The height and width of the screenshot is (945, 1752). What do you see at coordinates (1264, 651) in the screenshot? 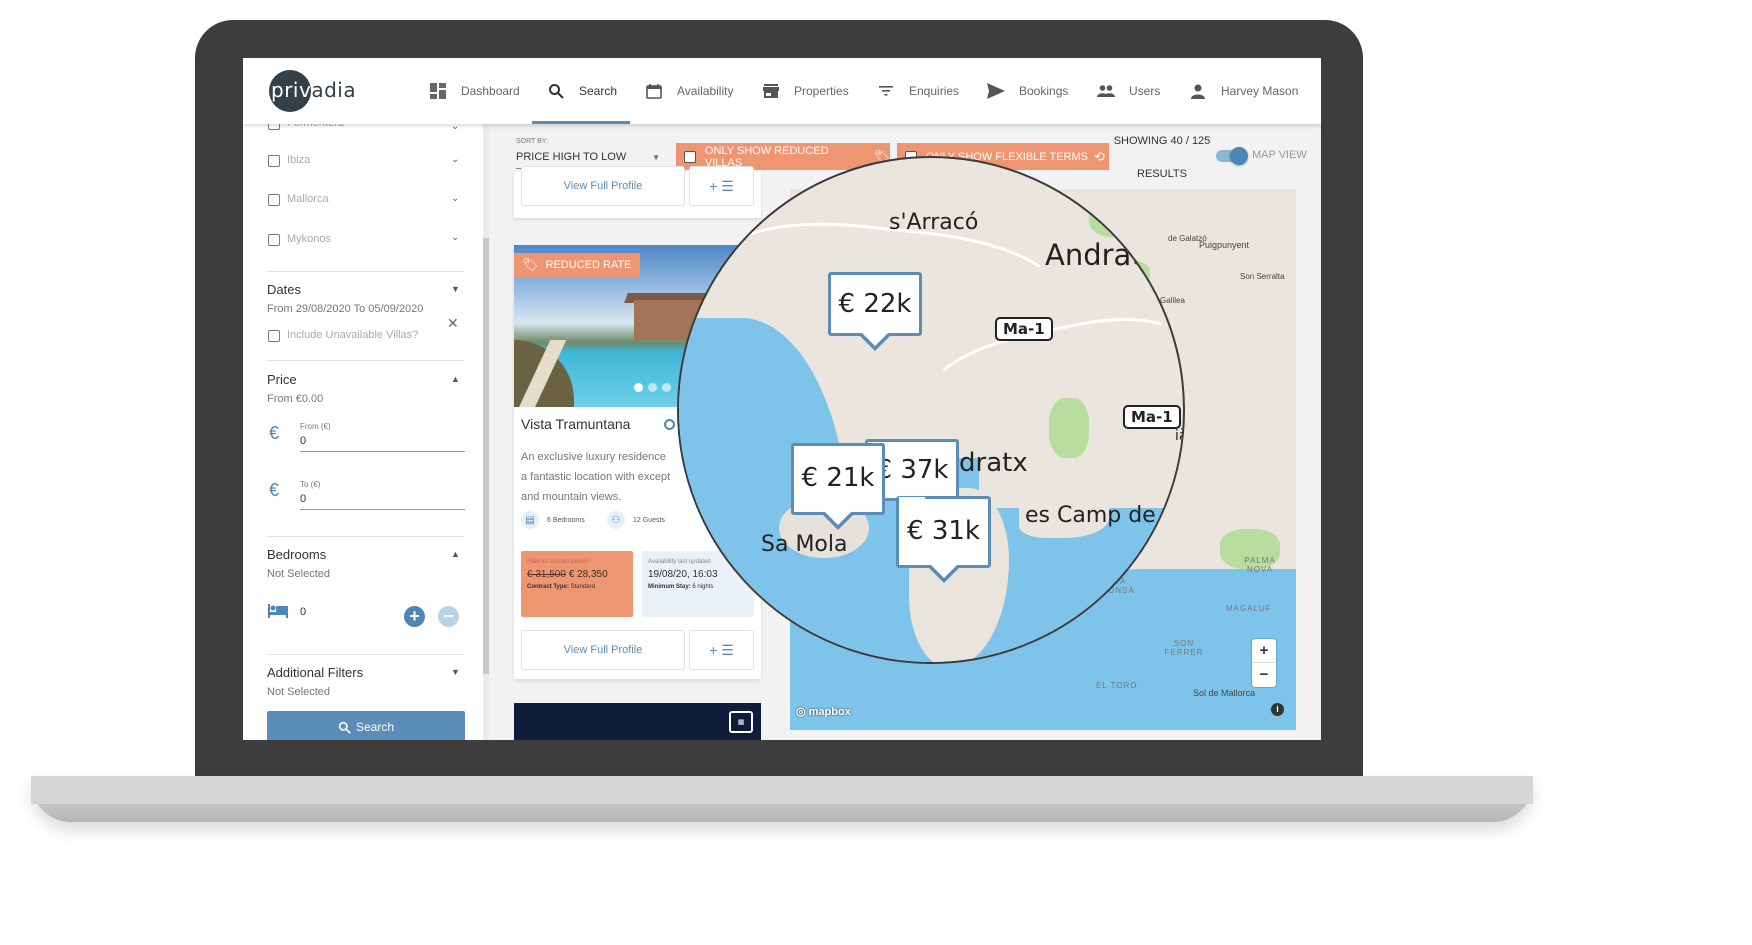
I see `zoom-in-button: +` at bounding box center [1264, 651].